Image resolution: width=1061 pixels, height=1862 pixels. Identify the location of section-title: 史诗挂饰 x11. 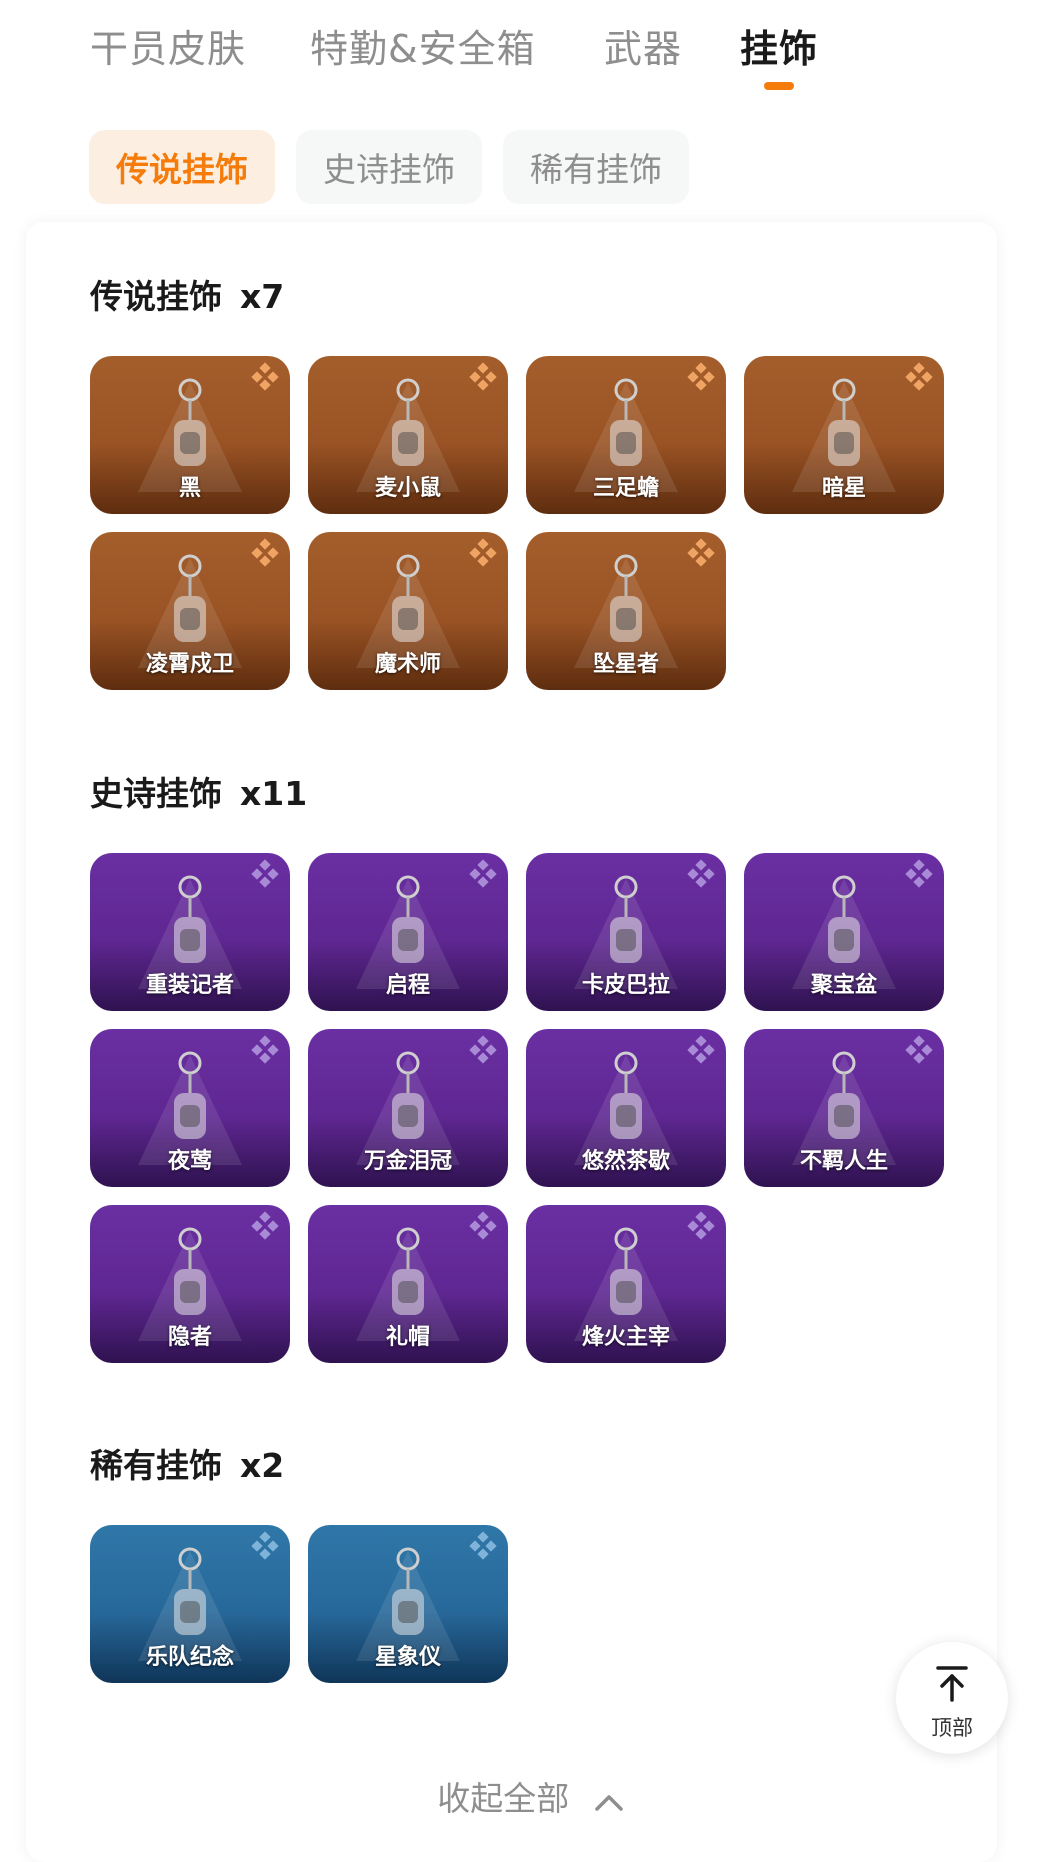
(199, 793).